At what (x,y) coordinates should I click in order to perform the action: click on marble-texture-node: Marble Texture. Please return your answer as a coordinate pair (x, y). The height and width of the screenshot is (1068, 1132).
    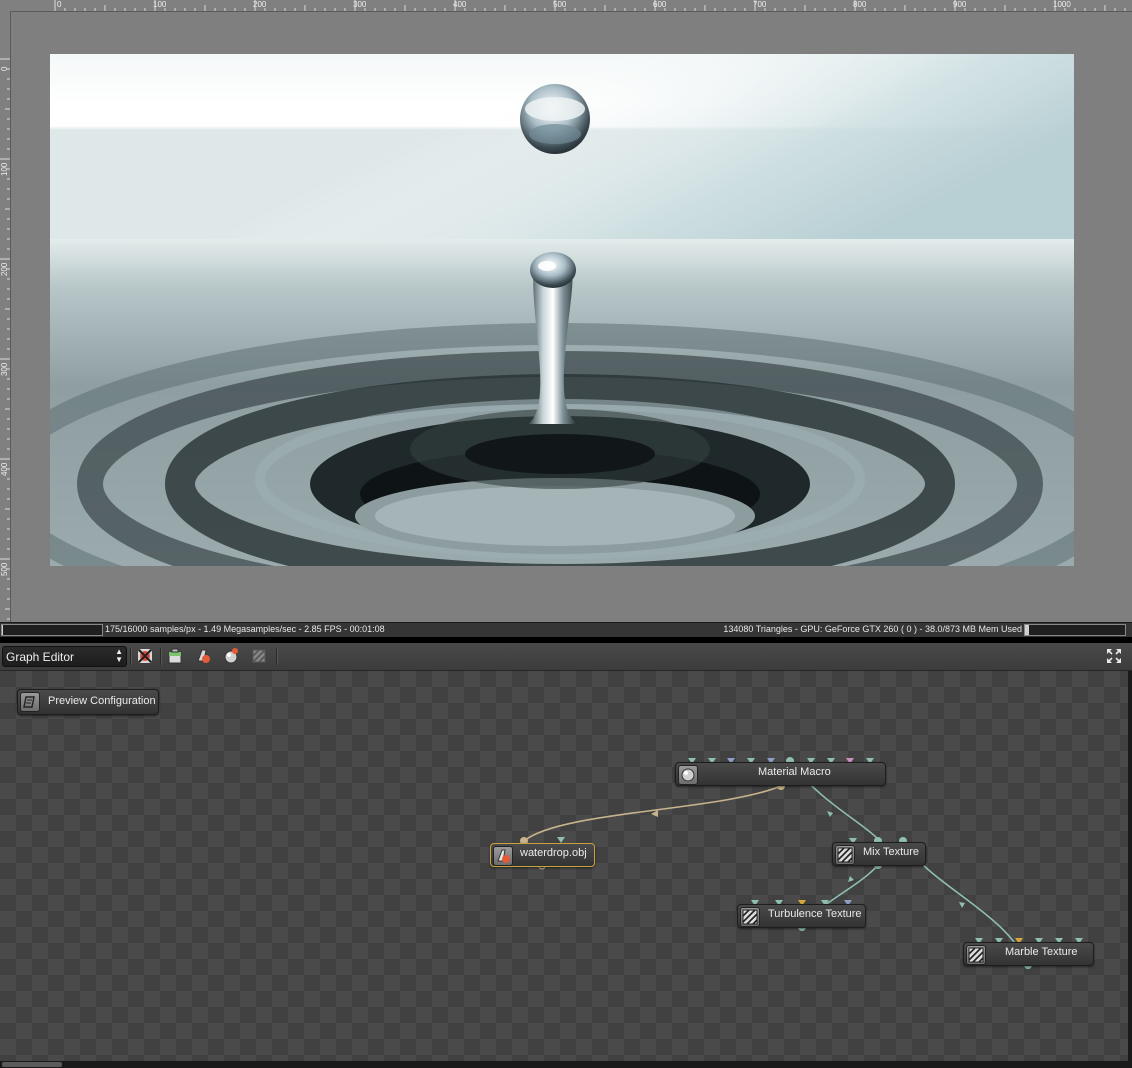
    Looking at the image, I should click on (1028, 954).